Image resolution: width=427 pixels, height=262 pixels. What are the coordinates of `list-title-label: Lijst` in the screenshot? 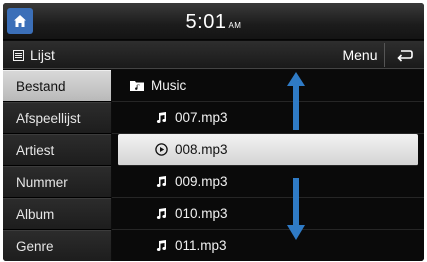 It's located at (42, 55).